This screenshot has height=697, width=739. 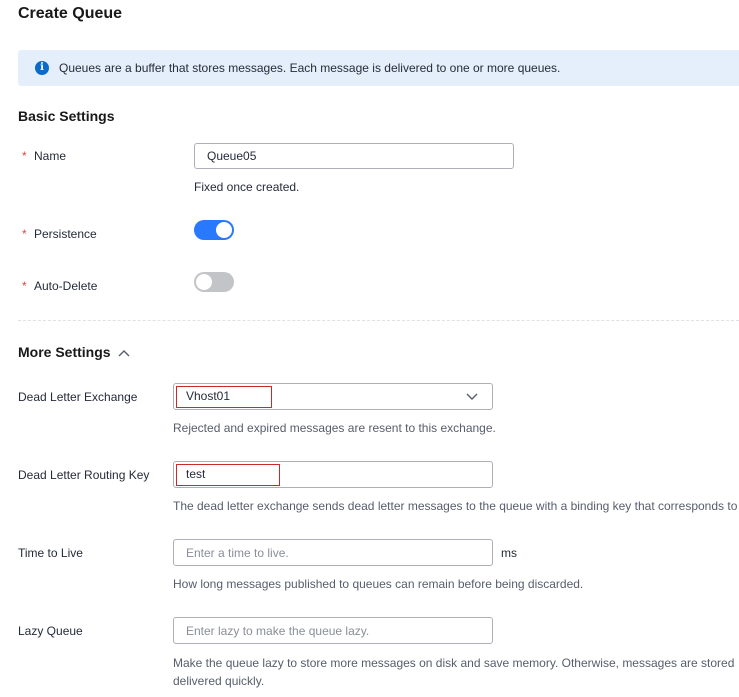 I want to click on page-title: Create Queue, so click(x=70, y=13).